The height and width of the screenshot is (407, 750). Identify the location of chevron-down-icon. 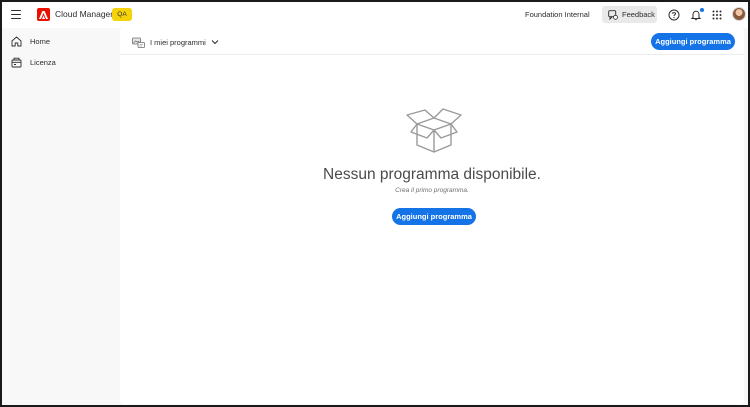
(215, 42).